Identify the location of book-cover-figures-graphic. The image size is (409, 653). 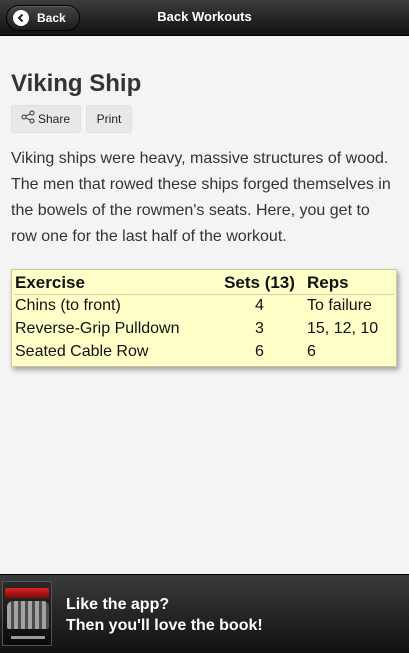
(28, 615).